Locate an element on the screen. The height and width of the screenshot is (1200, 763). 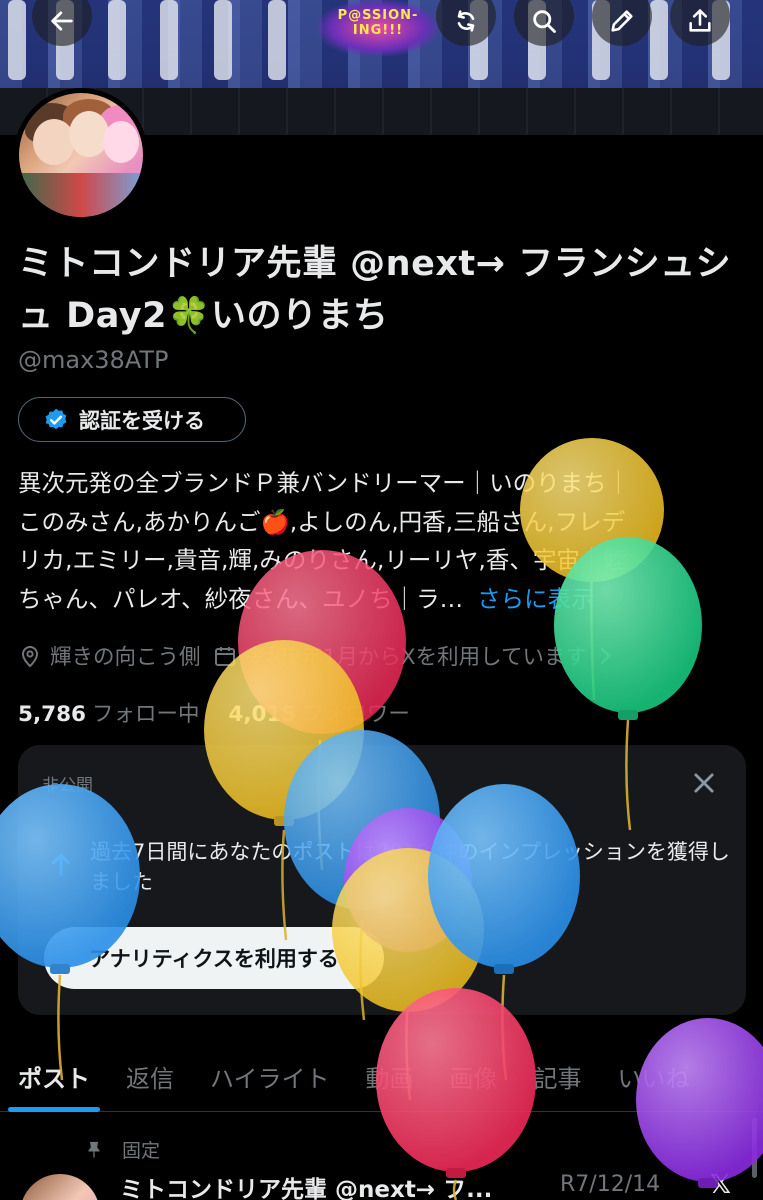
tab-posts: ポスト is located at coordinates (54, 1076).